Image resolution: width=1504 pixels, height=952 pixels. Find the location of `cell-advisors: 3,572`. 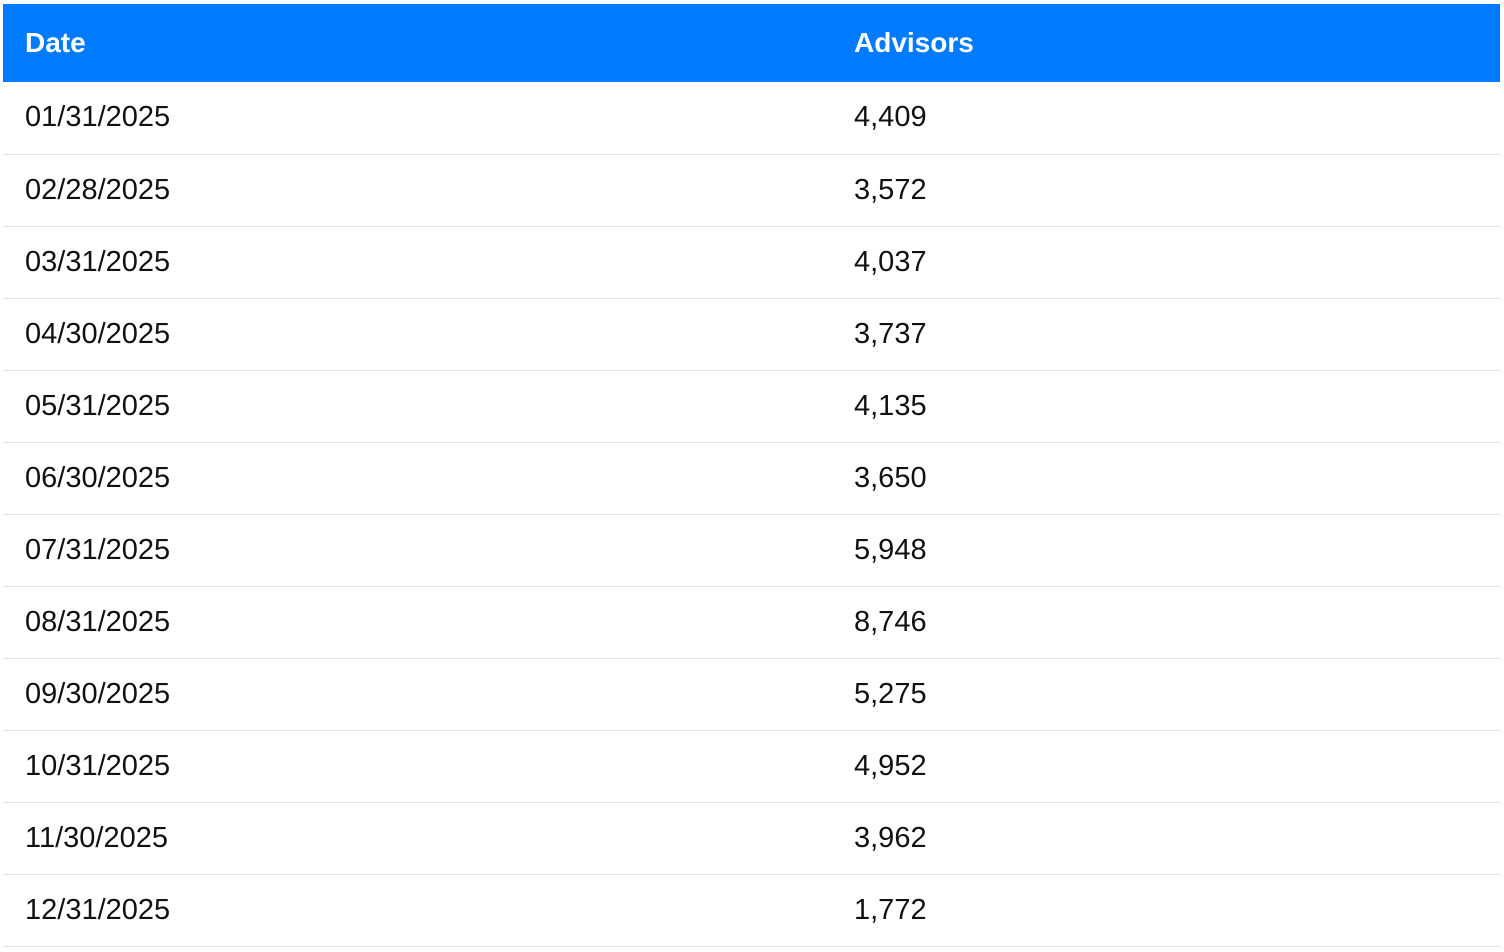

cell-advisors: 3,572 is located at coordinates (890, 189).